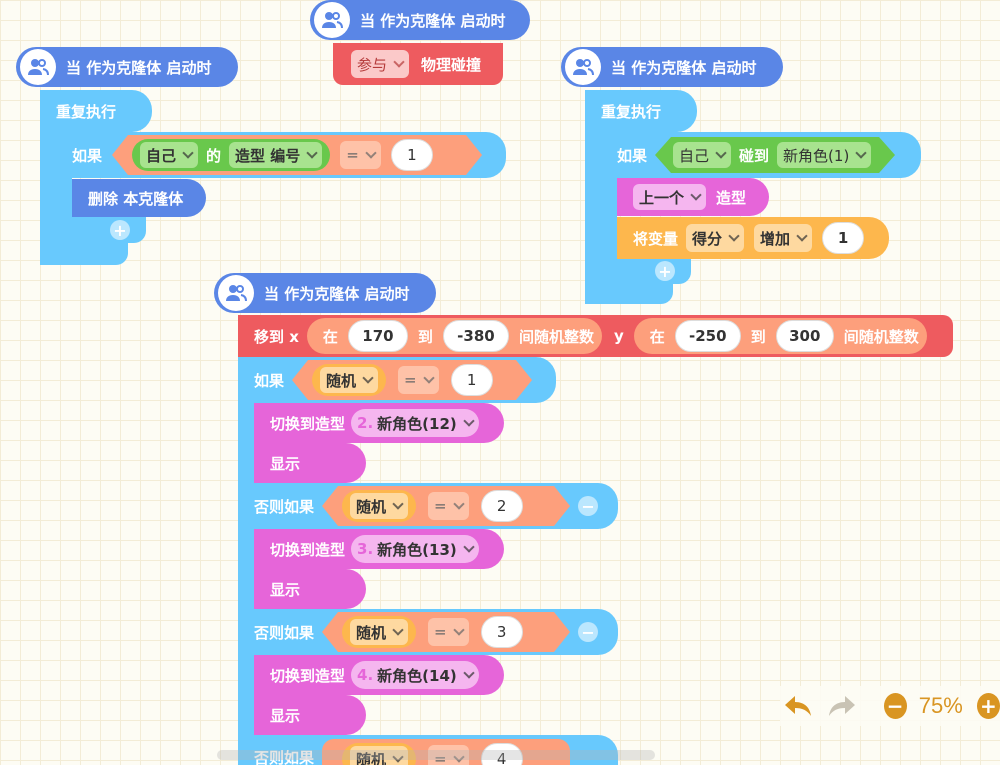 The height and width of the screenshot is (765, 1000). What do you see at coordinates (656, 238) in the screenshot?
I see `setvar-label: 将变量` at bounding box center [656, 238].